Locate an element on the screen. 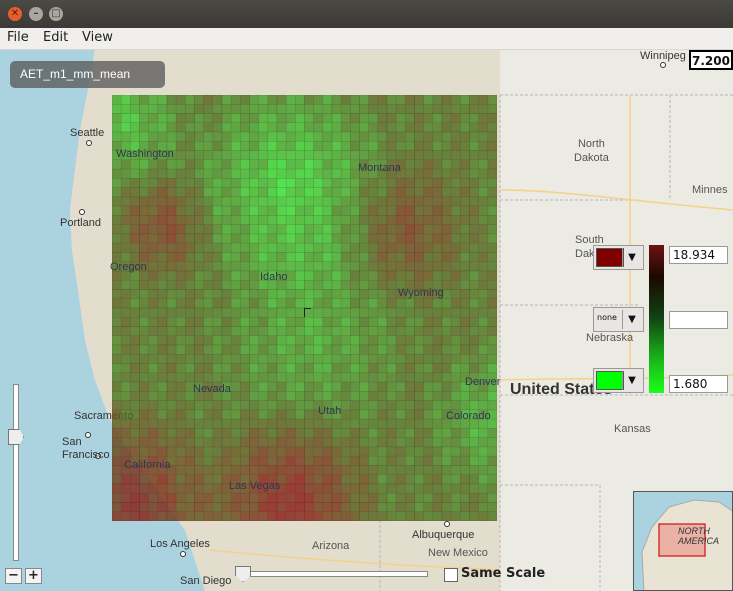 The image size is (733, 591). state-label-nevada: Nevada is located at coordinates (212, 389).